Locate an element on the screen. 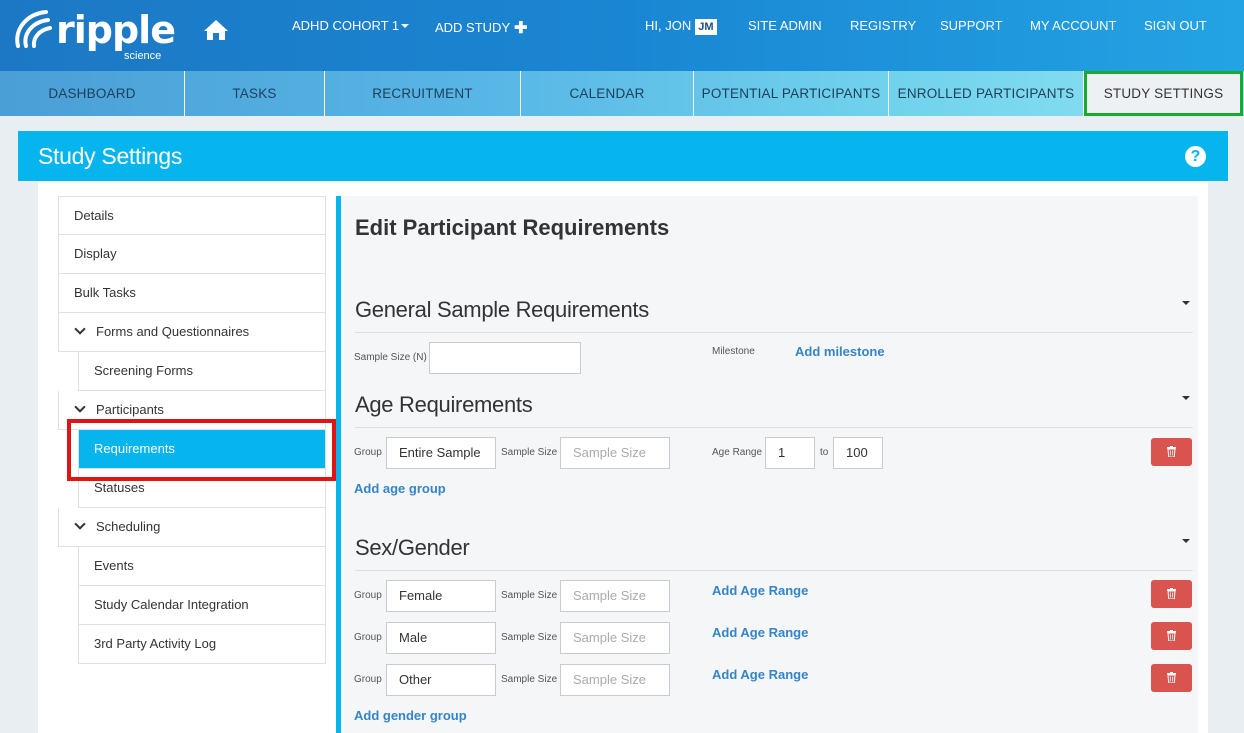 This screenshot has height=733, width=1244. logo-text: ripple is located at coordinates (116, 30).